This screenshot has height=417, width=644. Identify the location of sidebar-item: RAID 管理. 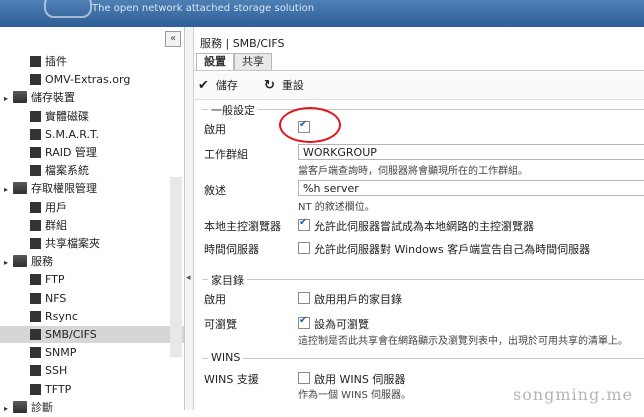
(48, 152).